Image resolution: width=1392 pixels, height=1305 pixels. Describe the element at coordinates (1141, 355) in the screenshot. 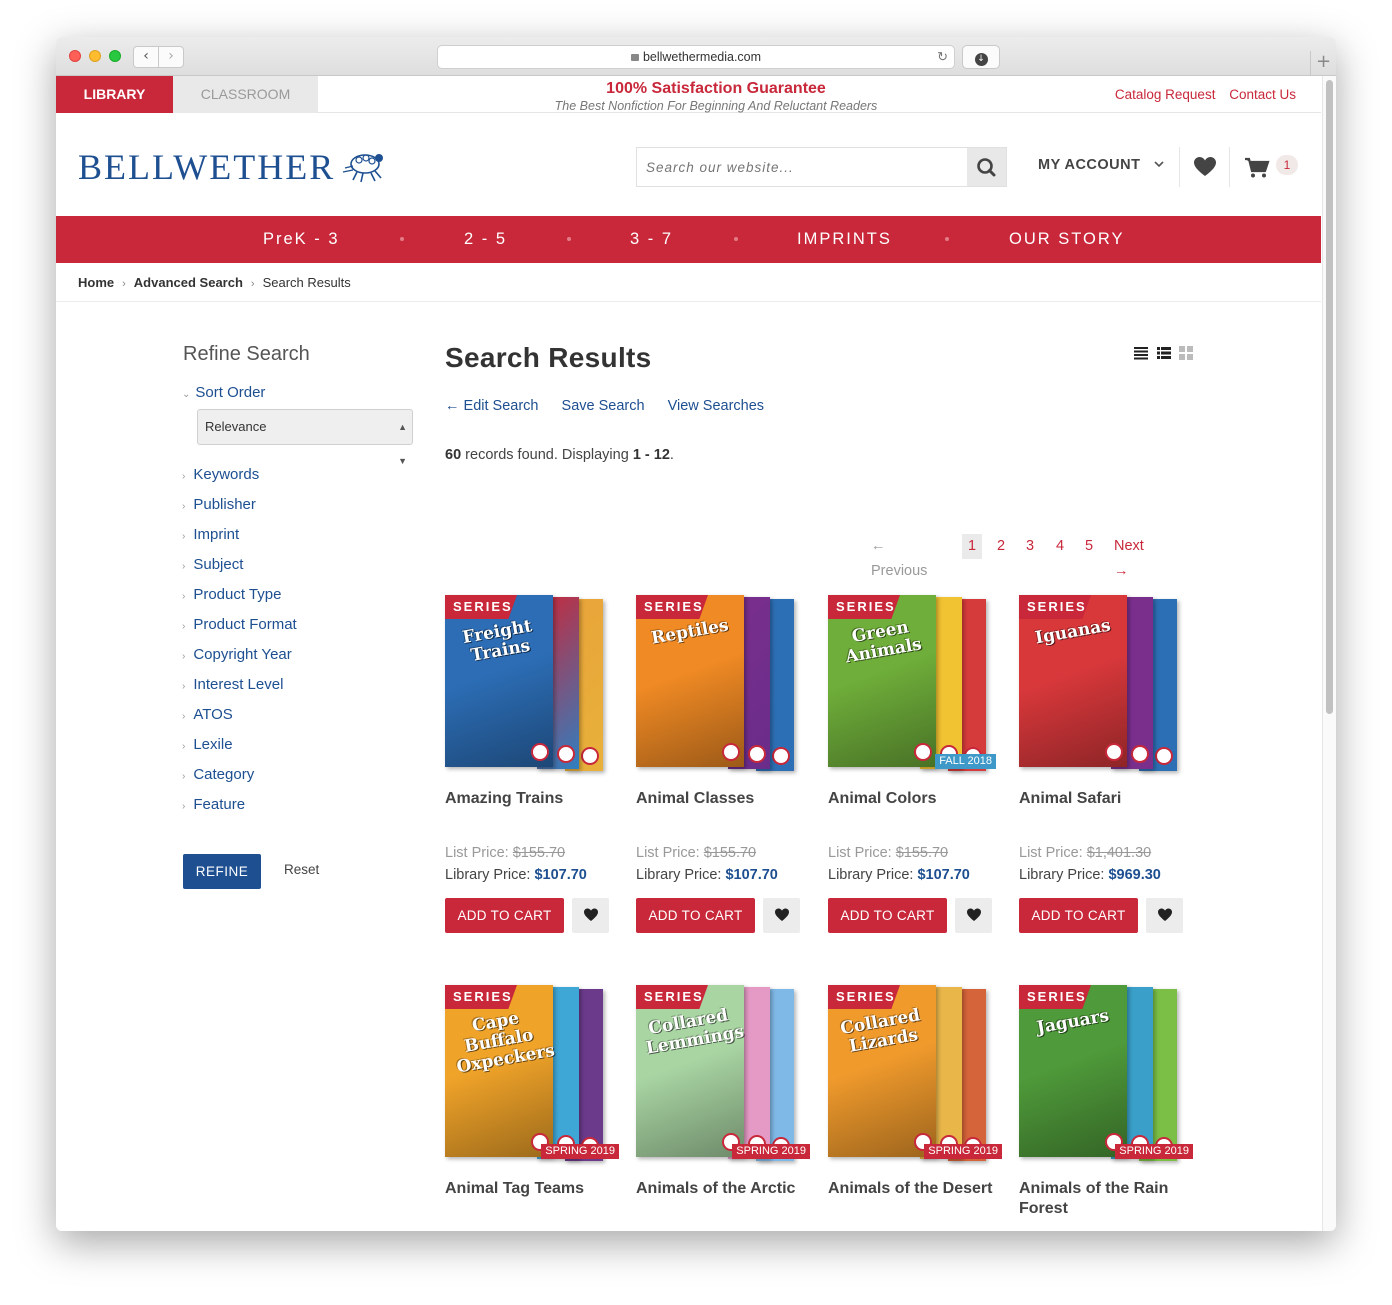

I see `list-view-icon` at that location.